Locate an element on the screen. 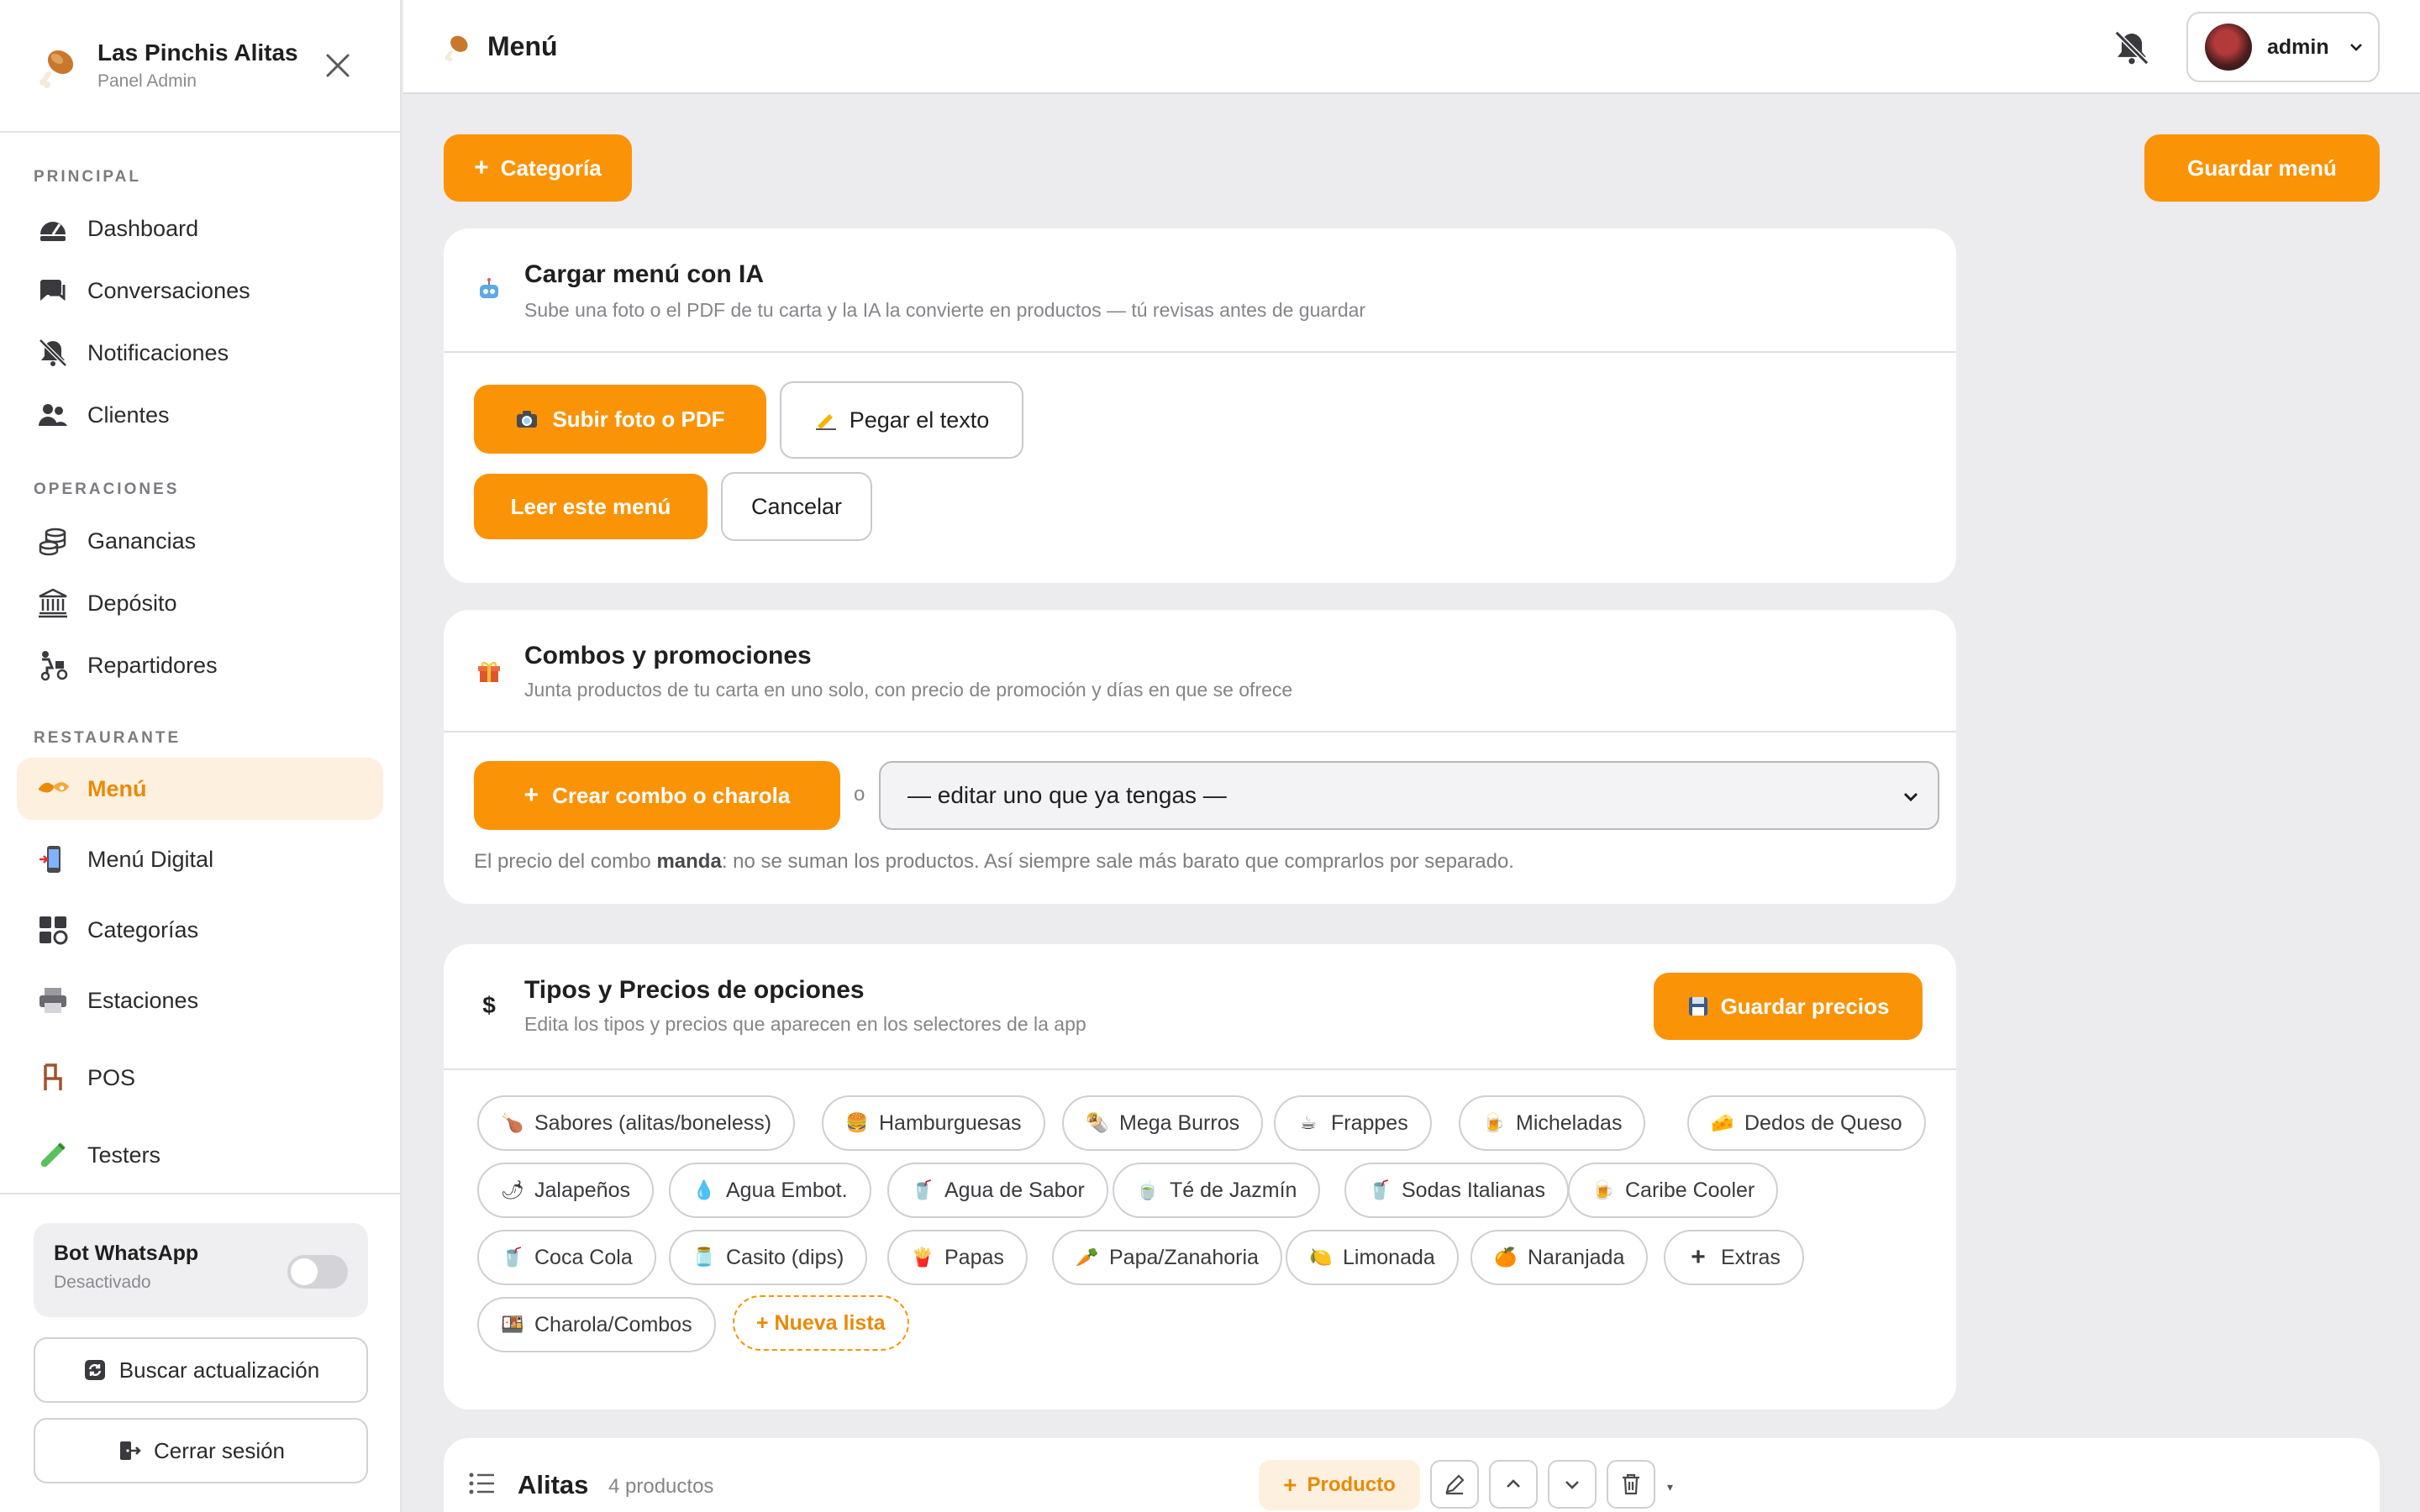  chip-limonada: 🍋 Limonada is located at coordinates (1373, 1257).